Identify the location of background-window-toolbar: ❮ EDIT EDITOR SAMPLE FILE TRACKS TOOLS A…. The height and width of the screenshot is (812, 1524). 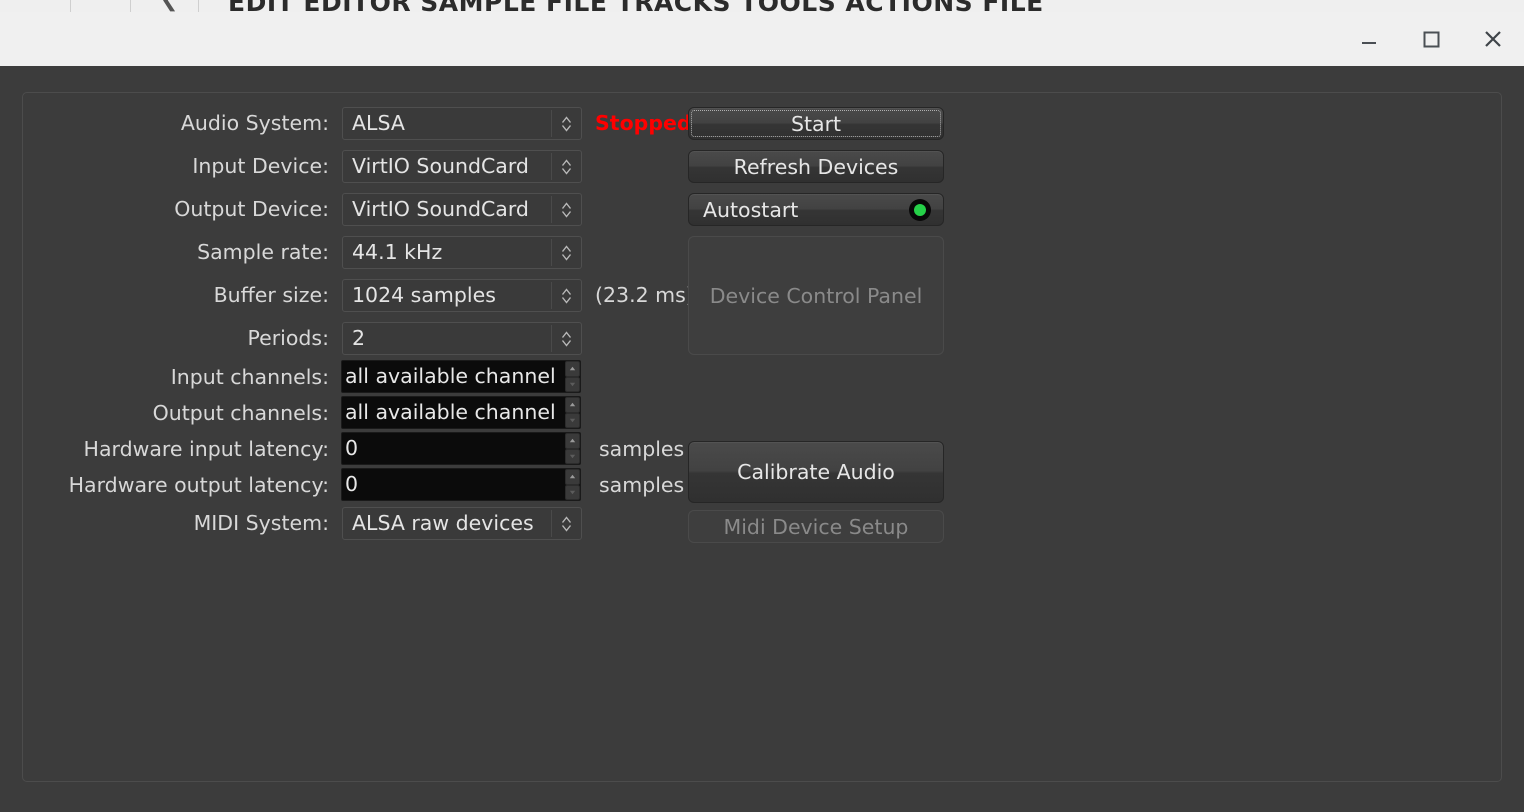
(762, 6).